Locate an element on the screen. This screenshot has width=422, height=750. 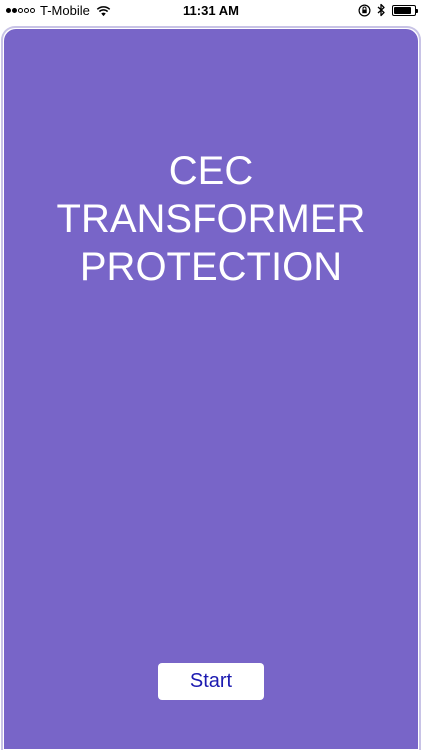
battery-tip is located at coordinates (417, 10).